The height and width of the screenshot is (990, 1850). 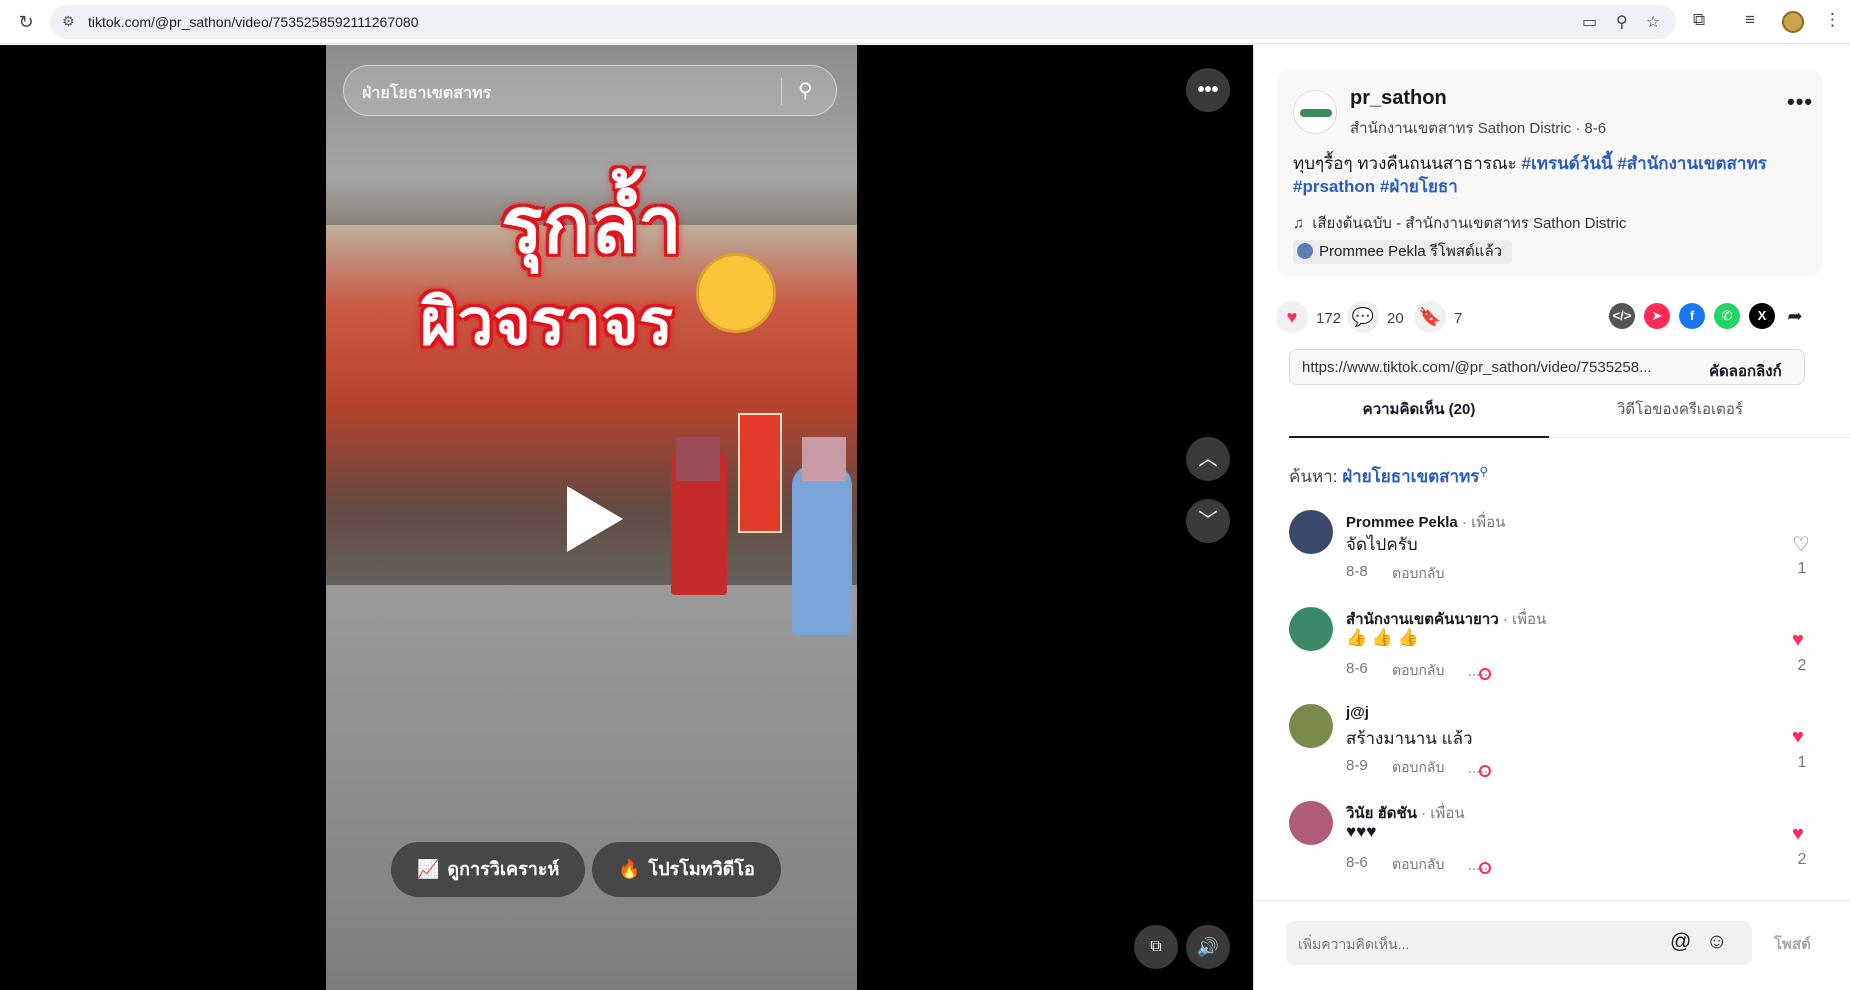 What do you see at coordinates (1653, 22) in the screenshot?
I see `bookmark-star-icon: ☆` at bounding box center [1653, 22].